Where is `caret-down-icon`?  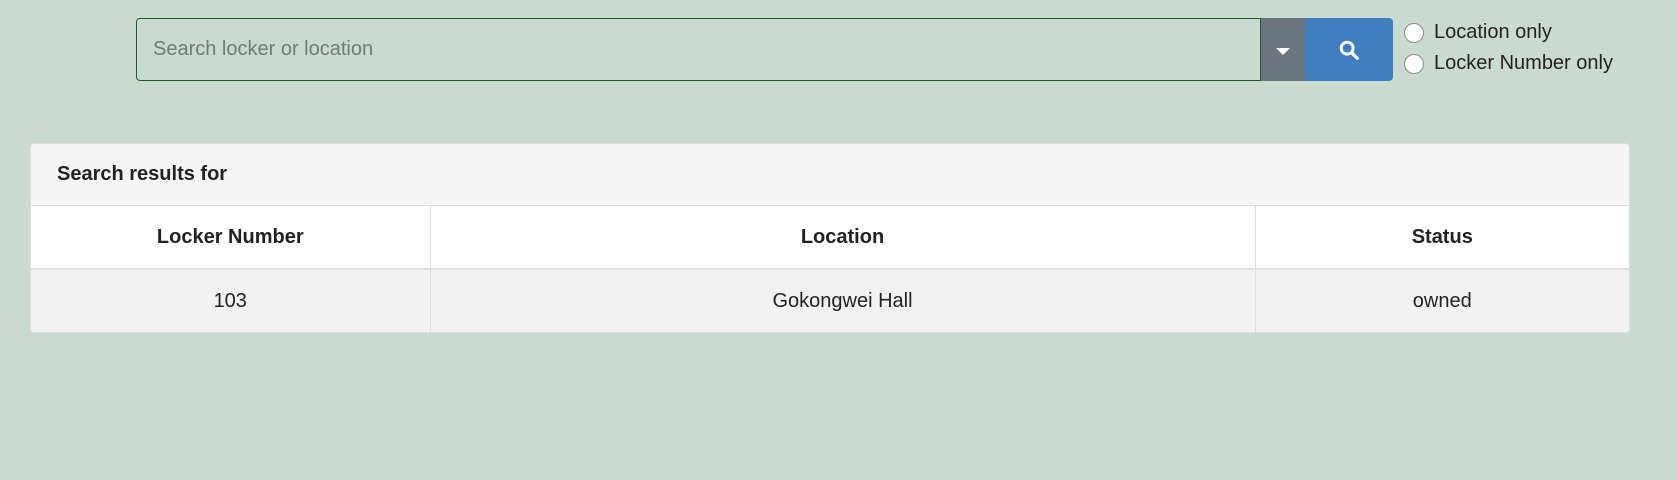 caret-down-icon is located at coordinates (1283, 51).